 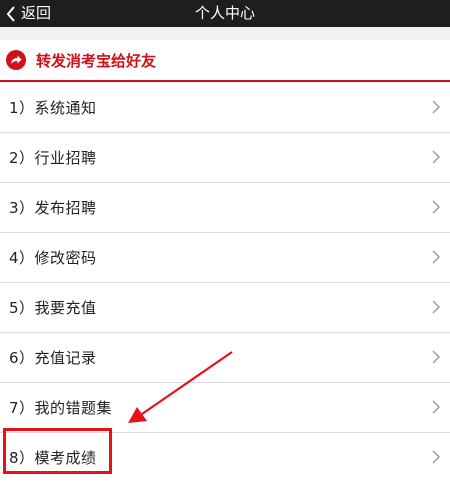 I want to click on menu-item-label: 5）我要充值, so click(x=53, y=308).